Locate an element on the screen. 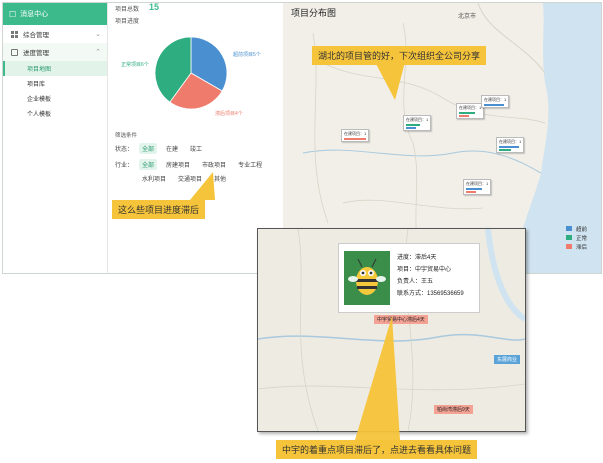  sidebar-item-general: 综合管理 ⌄ is located at coordinates (55, 34).